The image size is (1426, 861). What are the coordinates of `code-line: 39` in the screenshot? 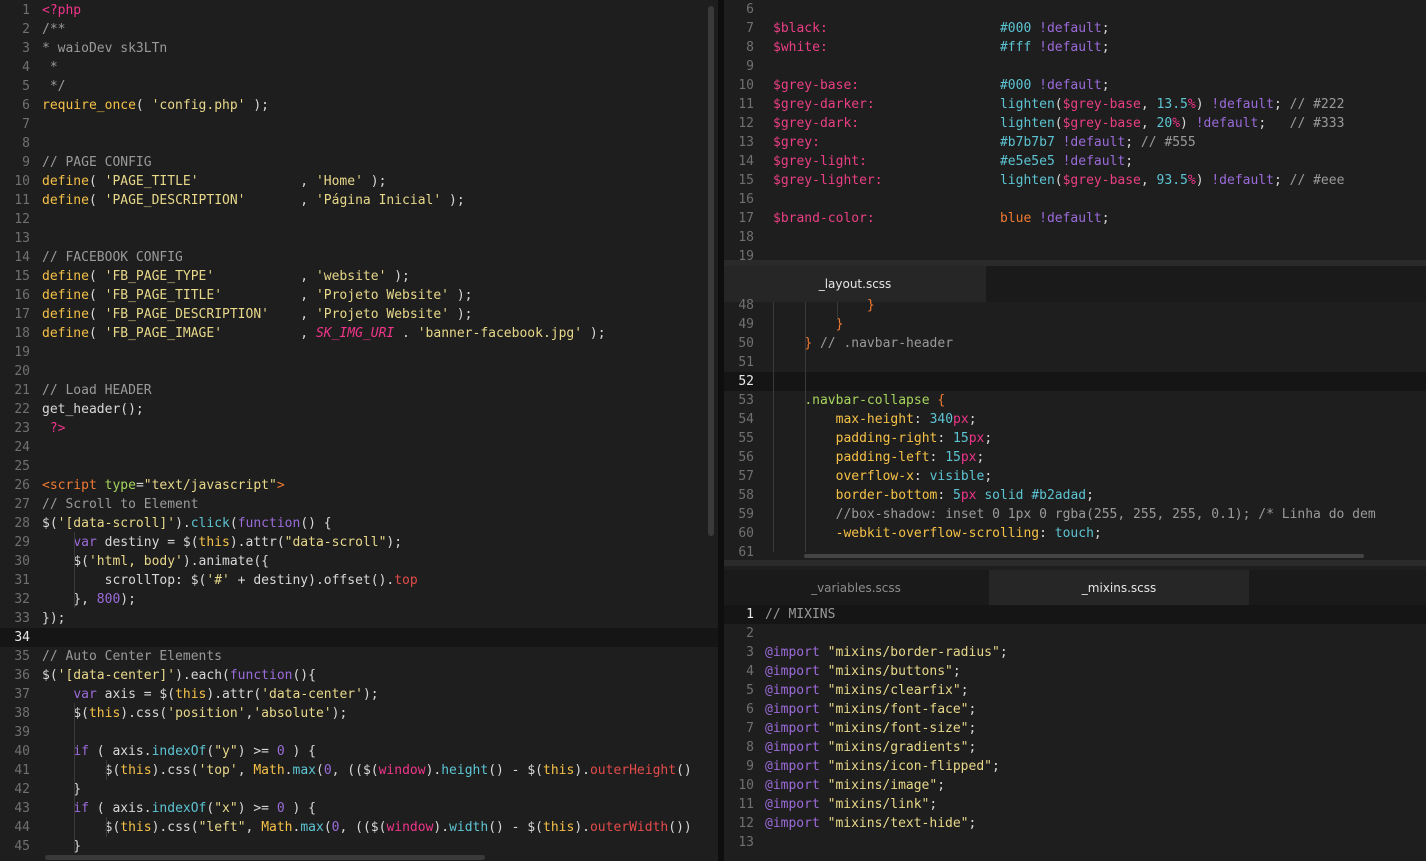 It's located at (359, 732).